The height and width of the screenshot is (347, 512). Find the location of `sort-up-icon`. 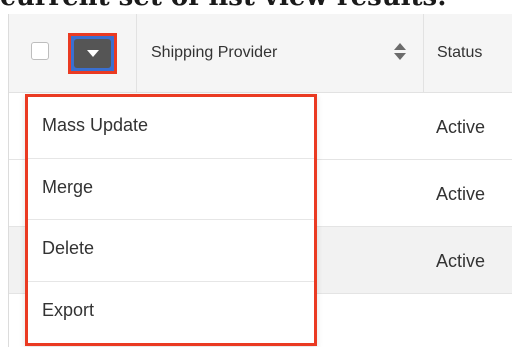

sort-up-icon is located at coordinates (400, 46).